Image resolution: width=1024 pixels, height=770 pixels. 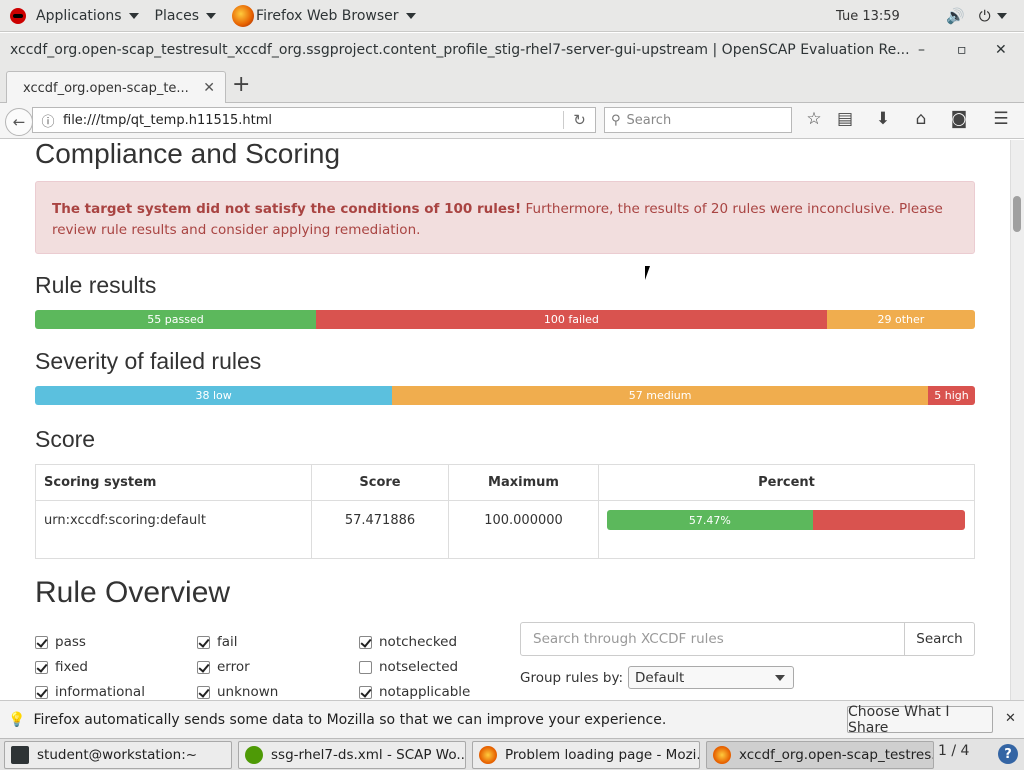 I want to click on search-bar: ⚲ Search, so click(x=698, y=120).